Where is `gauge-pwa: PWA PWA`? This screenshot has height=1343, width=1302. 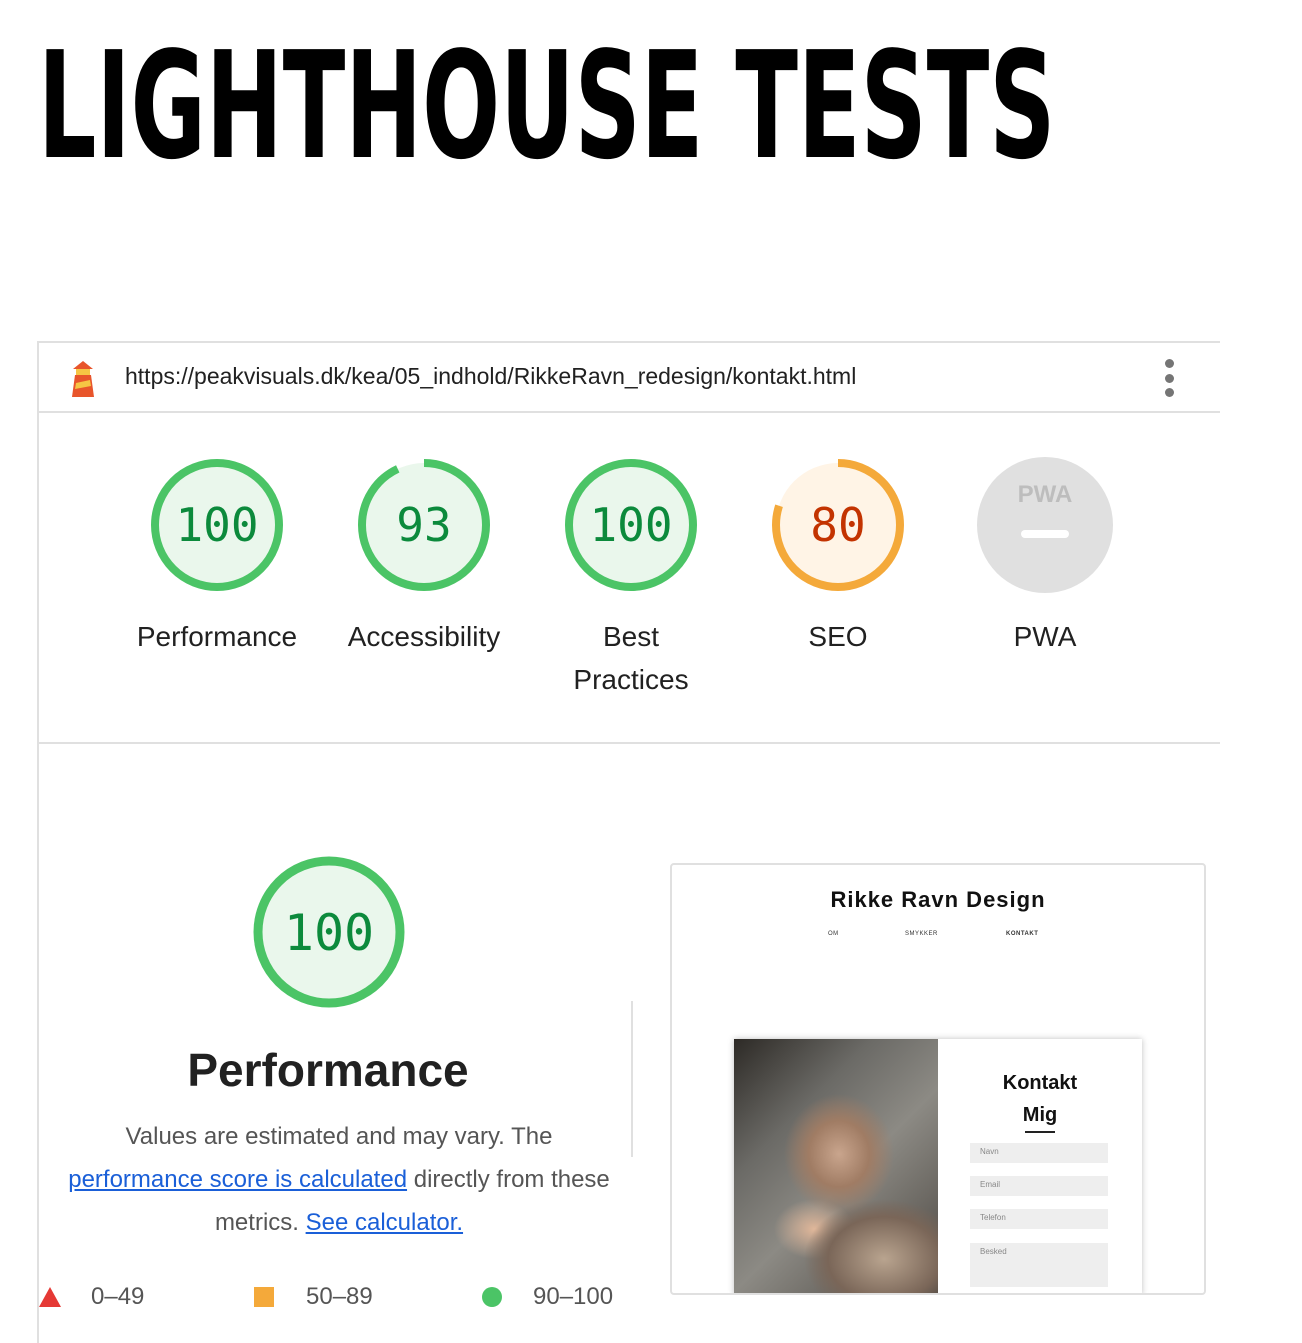 gauge-pwa: PWA PWA is located at coordinates (1045, 556).